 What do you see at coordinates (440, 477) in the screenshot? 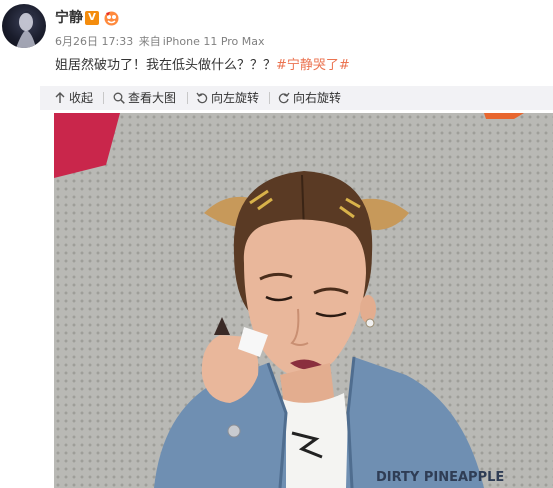
I see `jacket-print-text: DIRTY PINEAPPLE` at bounding box center [440, 477].